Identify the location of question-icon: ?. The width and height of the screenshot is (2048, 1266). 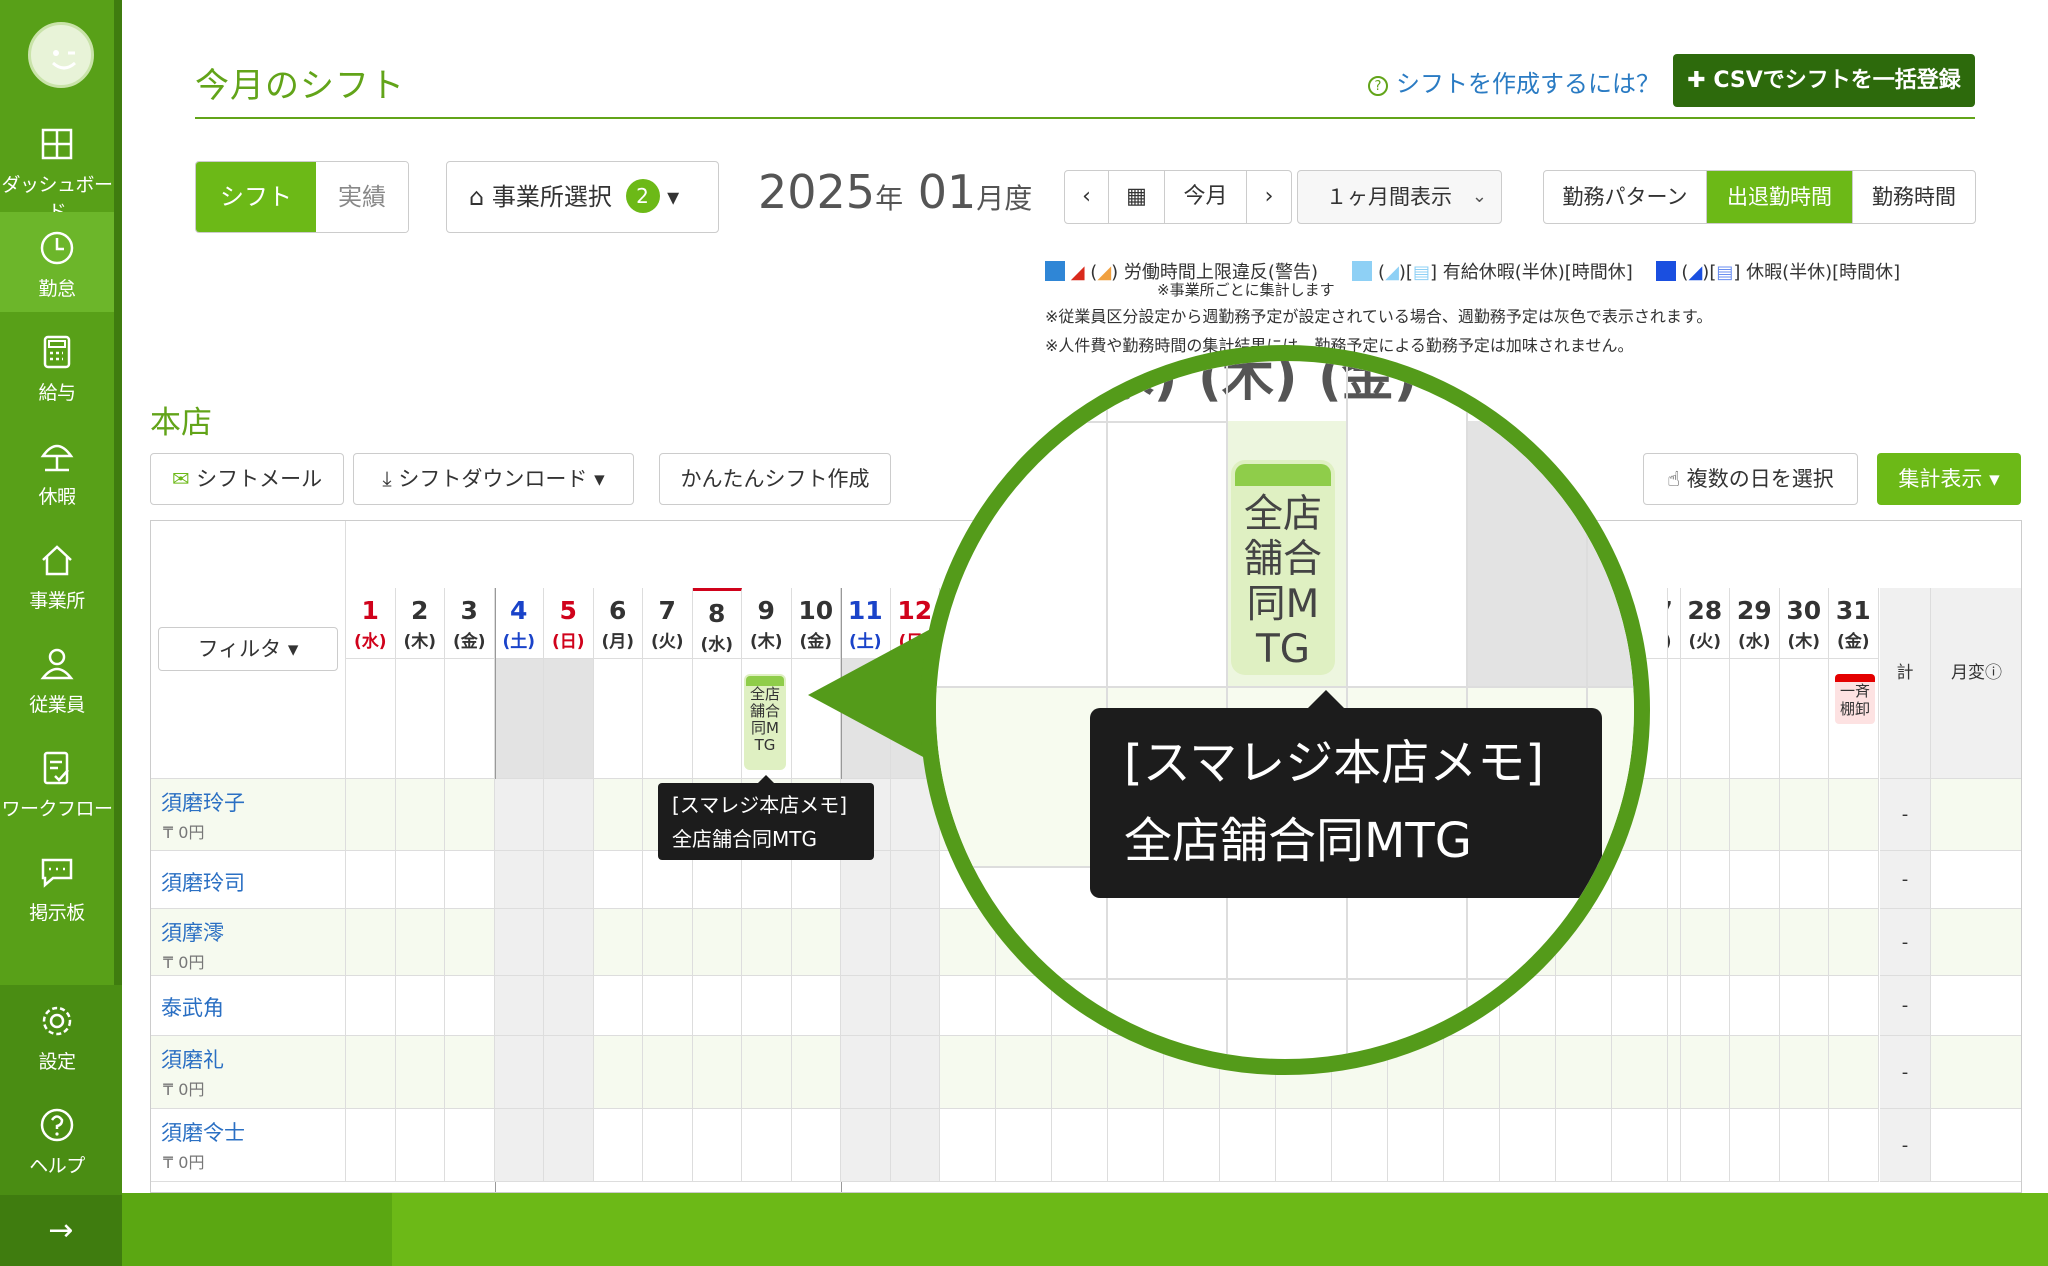
(1378, 86).